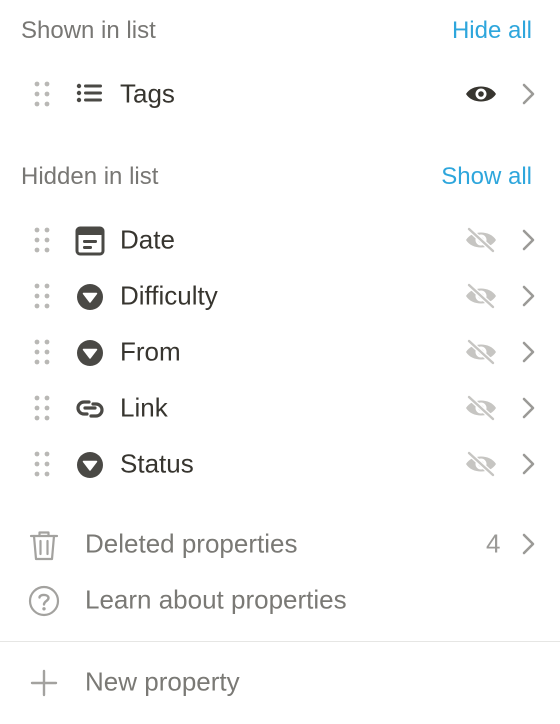  Describe the element at coordinates (44, 545) in the screenshot. I see `trash-icon` at that location.